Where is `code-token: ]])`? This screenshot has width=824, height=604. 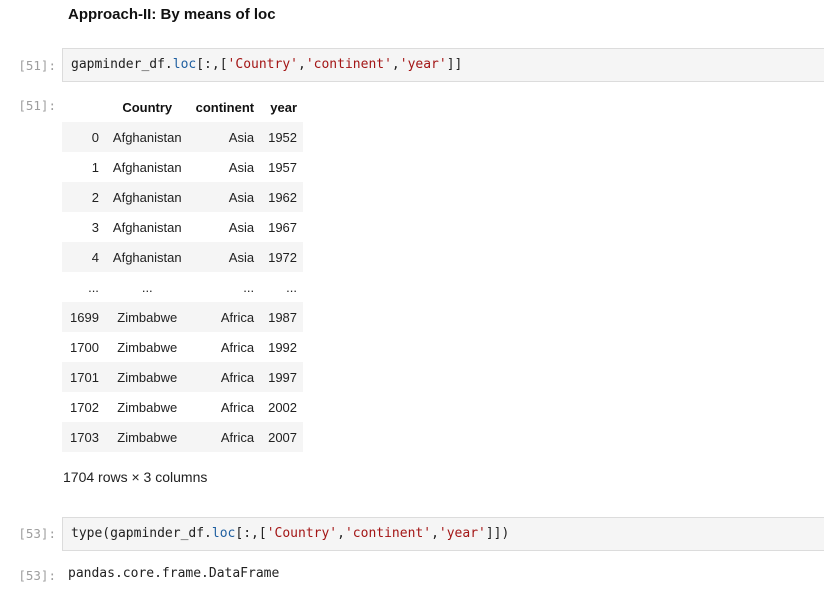 code-token: ]]) is located at coordinates (497, 533).